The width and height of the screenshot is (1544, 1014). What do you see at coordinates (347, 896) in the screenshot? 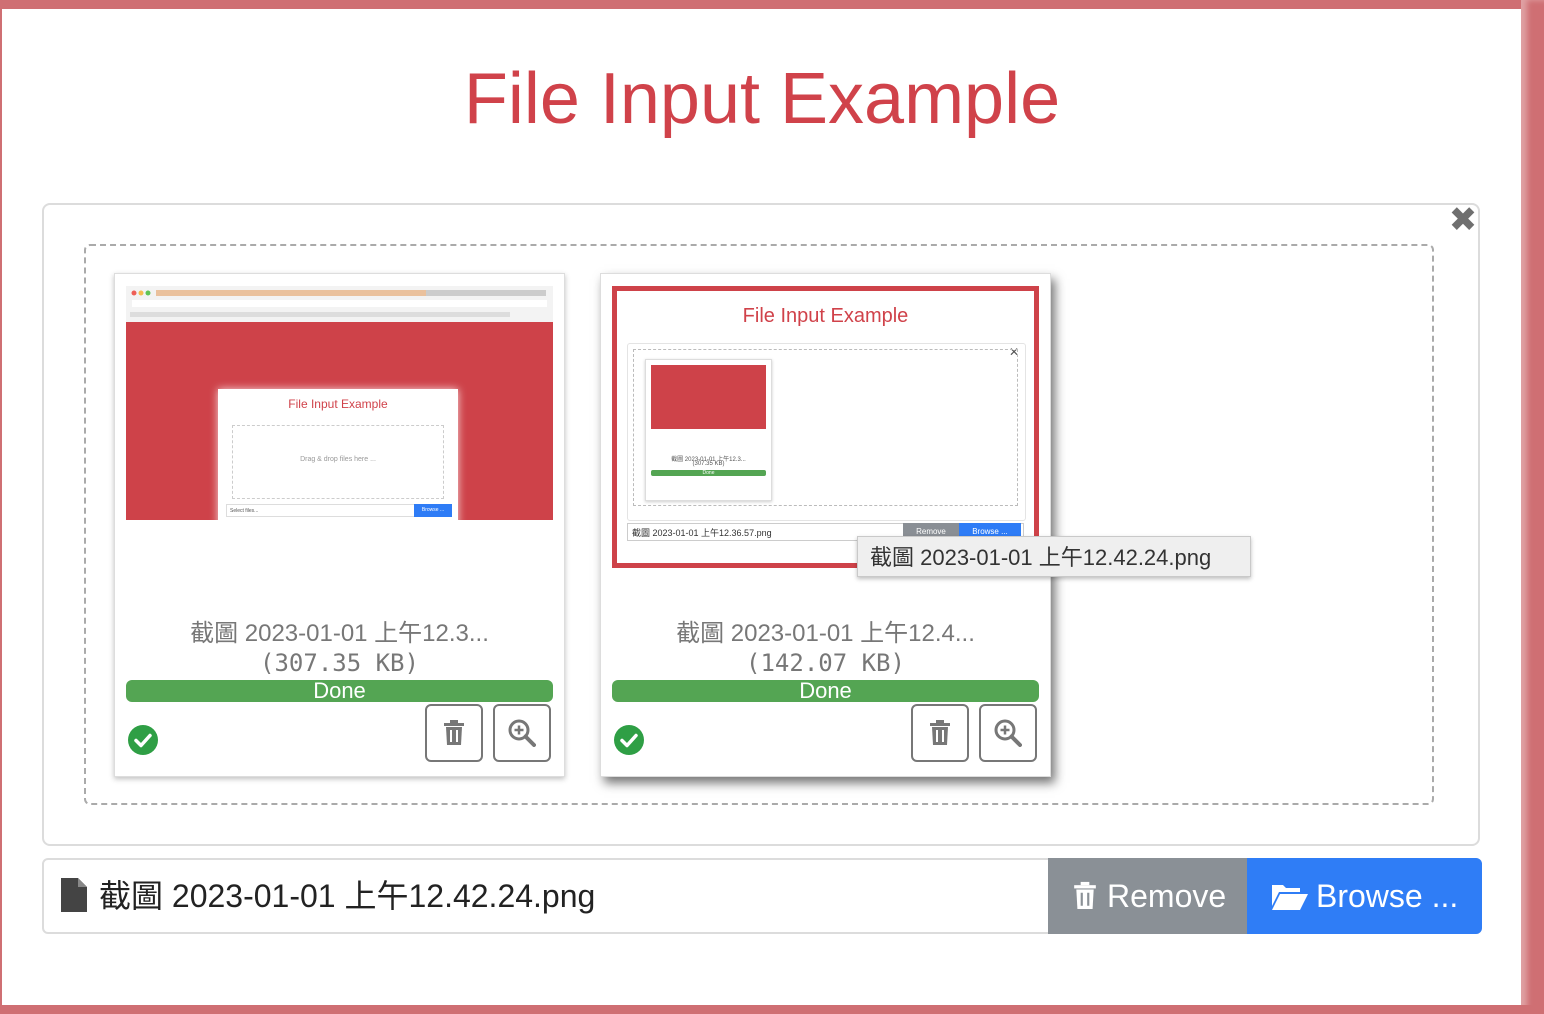
I see `file-caption-text: 截圖 2023-01-01 上午12.42.24.png` at bounding box center [347, 896].